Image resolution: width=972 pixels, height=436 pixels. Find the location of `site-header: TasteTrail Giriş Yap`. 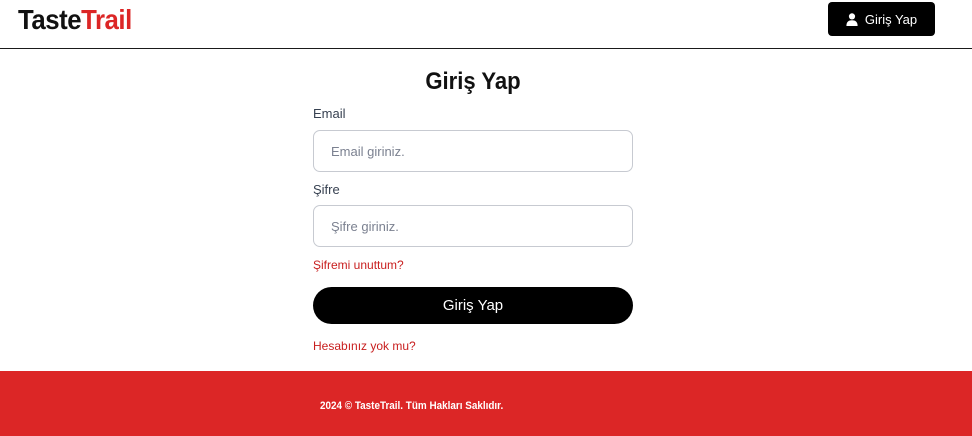

site-header: TasteTrail Giriş Yap is located at coordinates (486, 24).